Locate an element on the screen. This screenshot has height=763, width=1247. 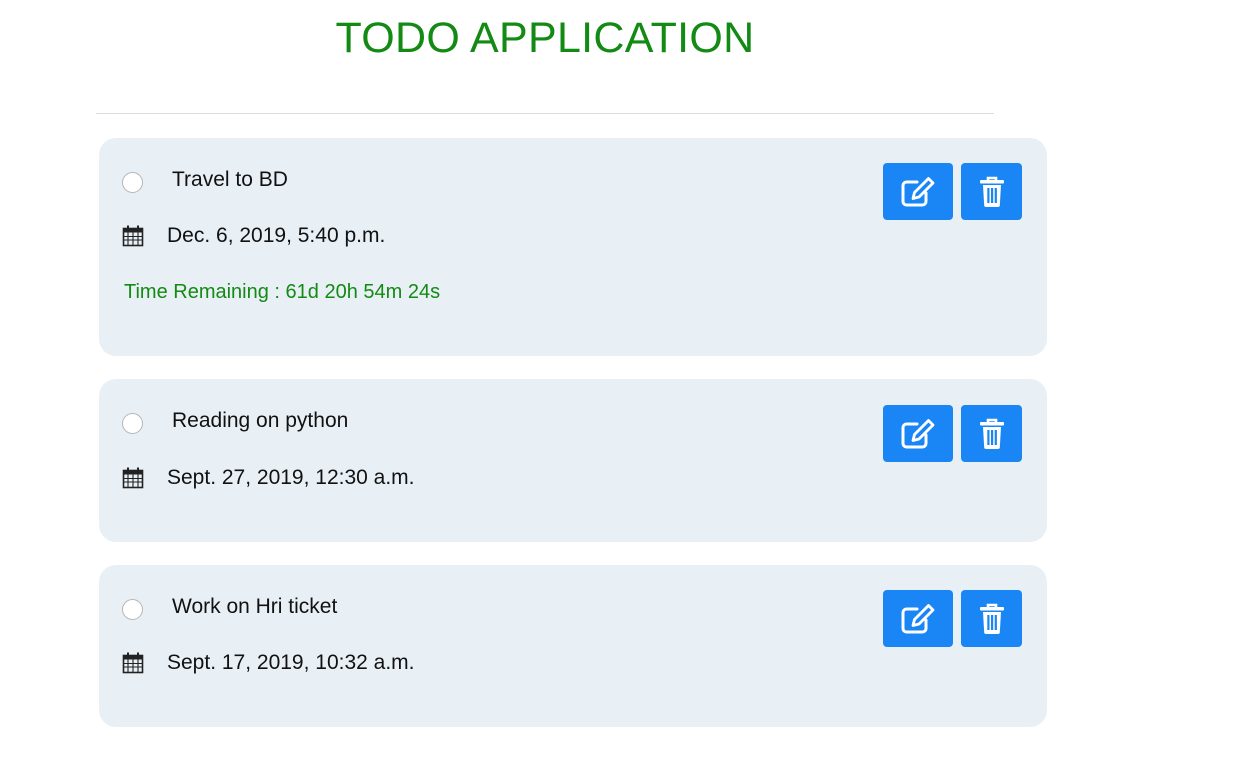
time-remaining: Time Remaining : 61d 20h 54m 24s is located at coordinates (282, 292).